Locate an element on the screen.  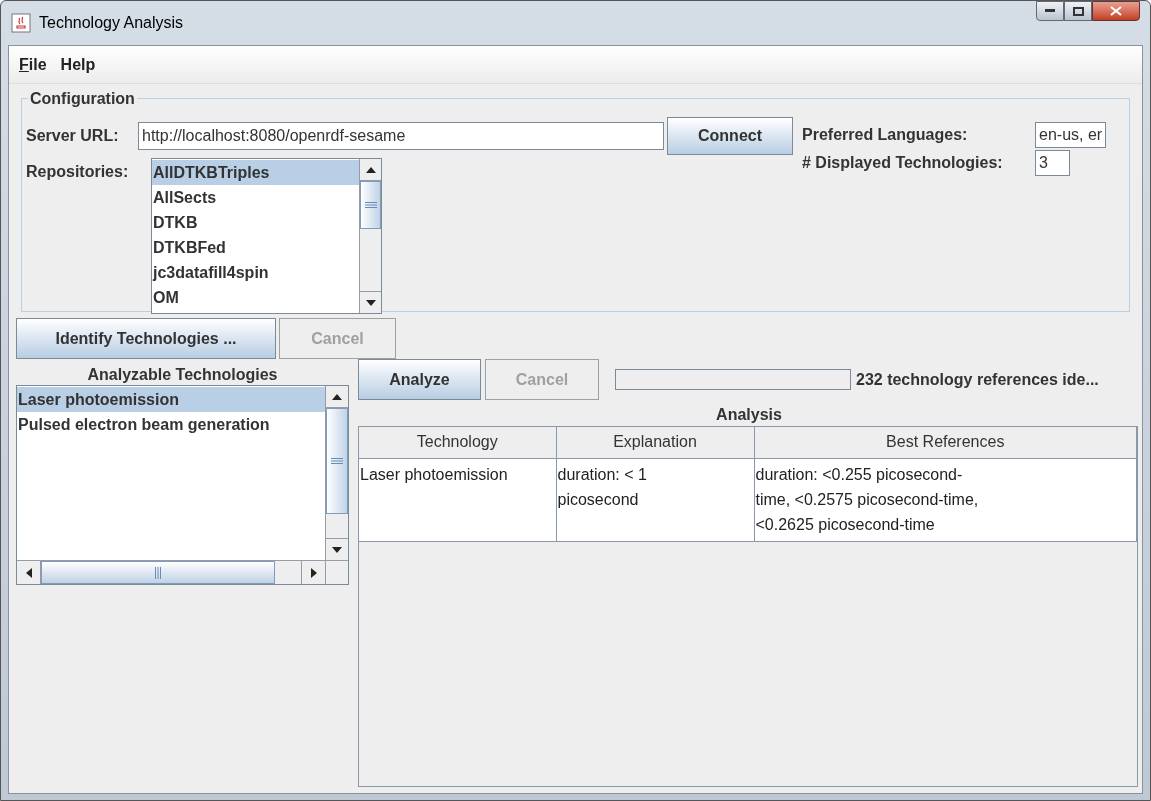
maximize-icon is located at coordinates (1078, 11).